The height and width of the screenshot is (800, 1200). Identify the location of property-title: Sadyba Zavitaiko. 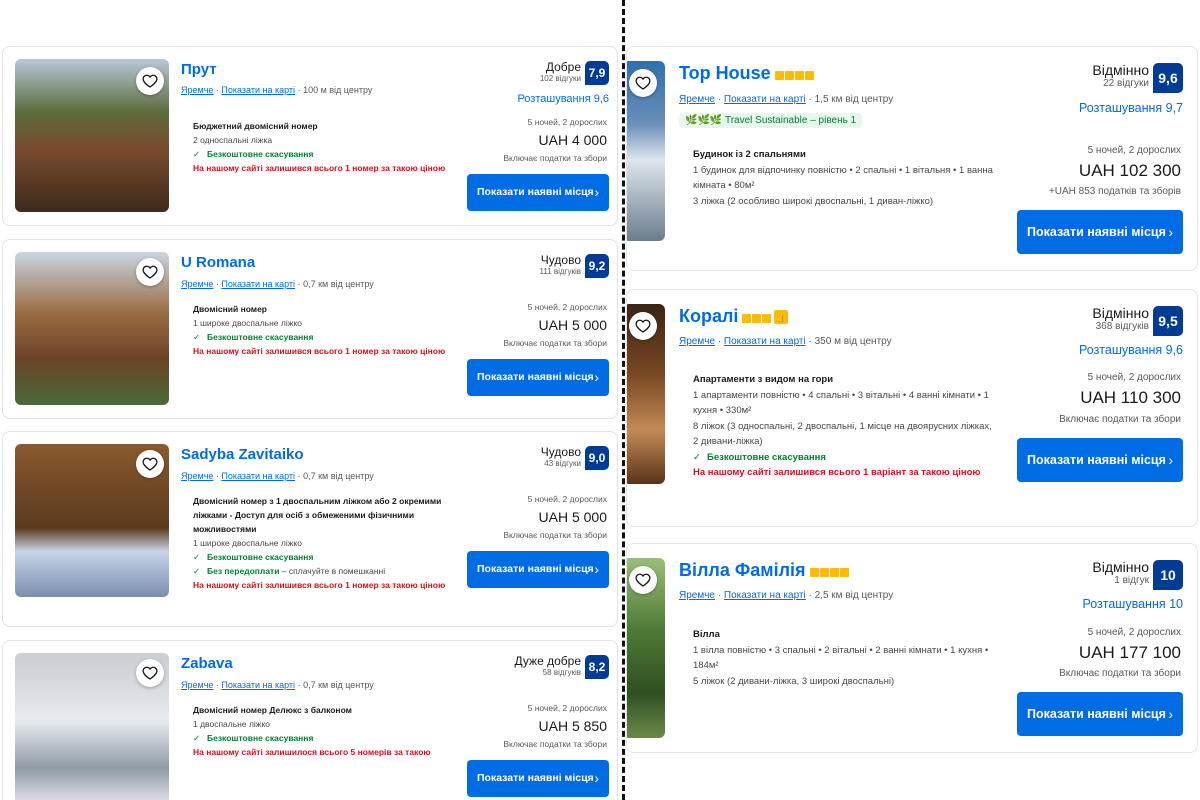
(242, 454).